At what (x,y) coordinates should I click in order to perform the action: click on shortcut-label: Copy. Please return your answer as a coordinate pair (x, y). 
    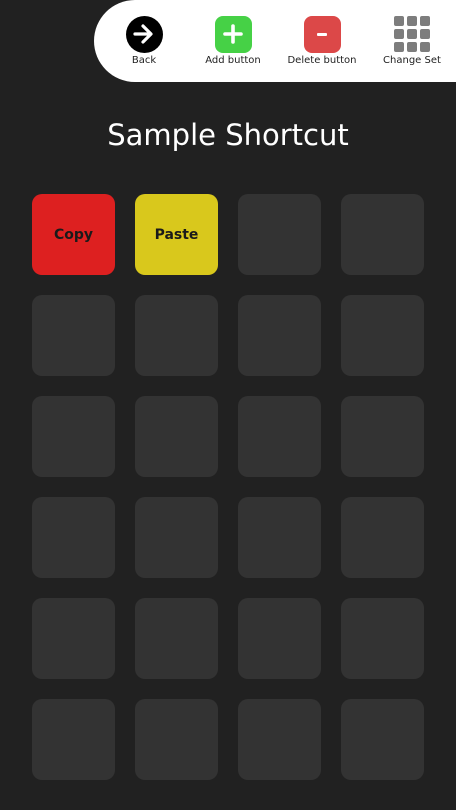
    Looking at the image, I should click on (73, 234).